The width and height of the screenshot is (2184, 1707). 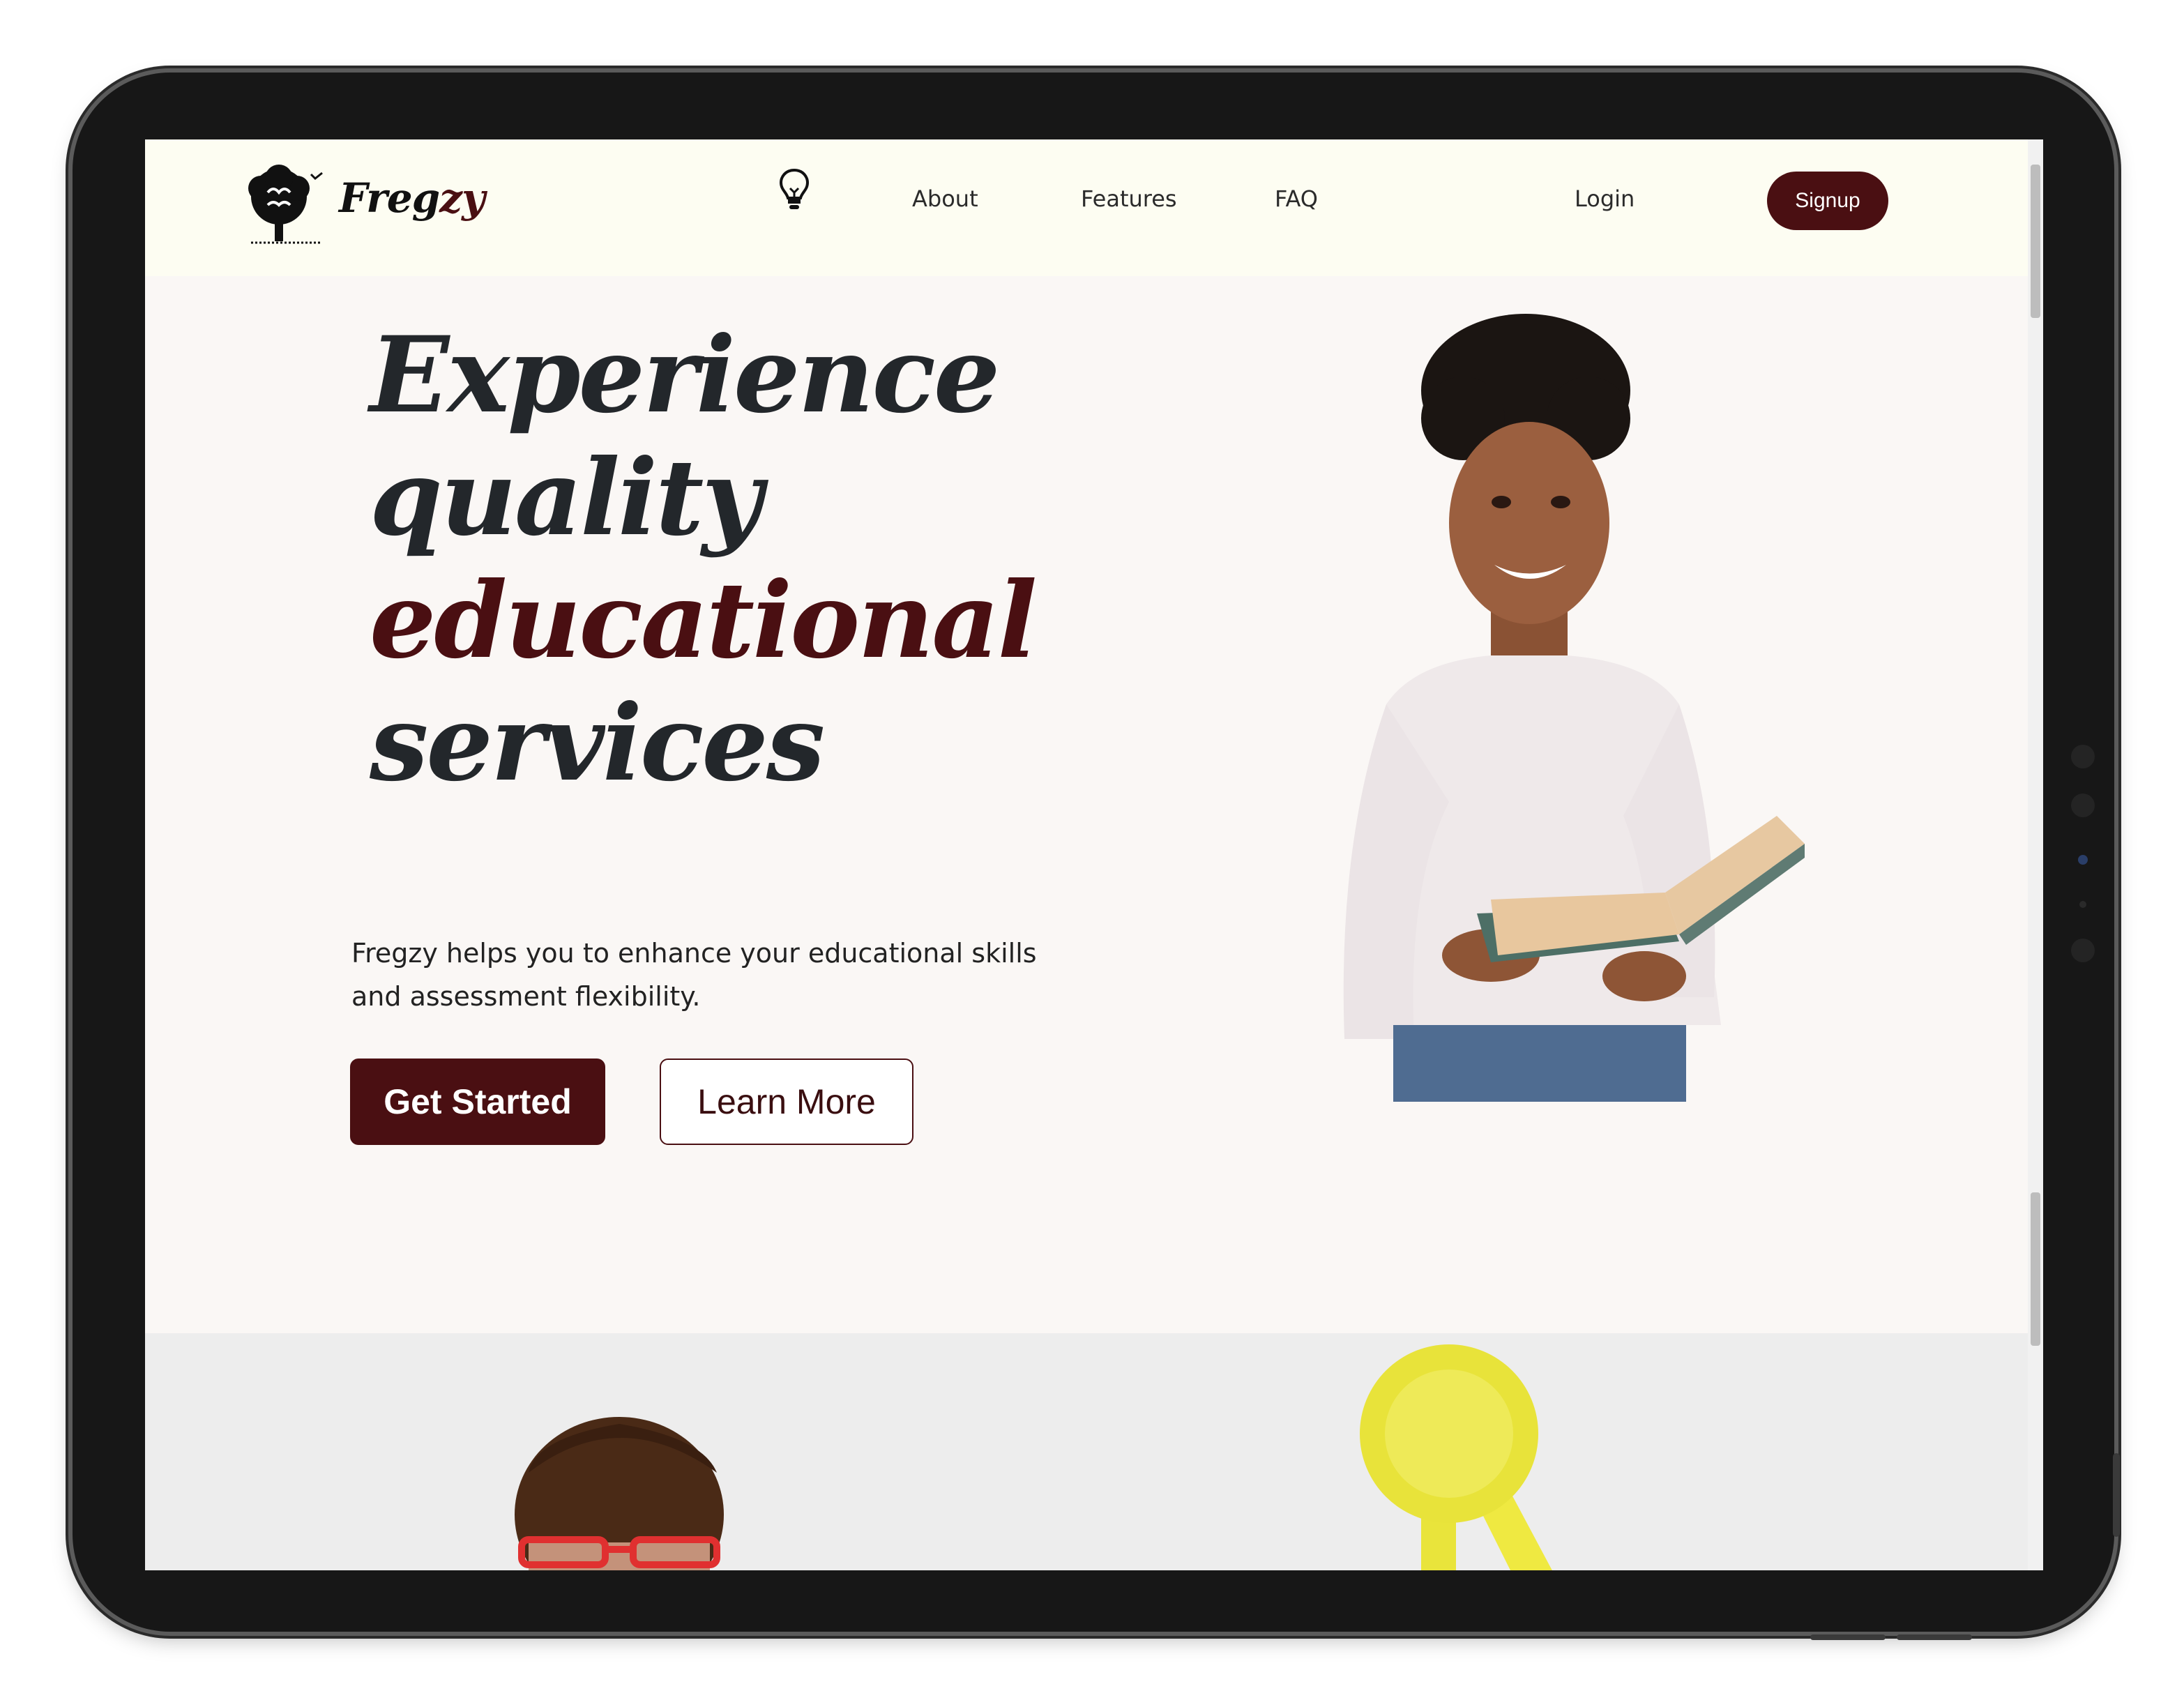 What do you see at coordinates (619, 1490) in the screenshot?
I see `man-with-red-glasses-photo` at bounding box center [619, 1490].